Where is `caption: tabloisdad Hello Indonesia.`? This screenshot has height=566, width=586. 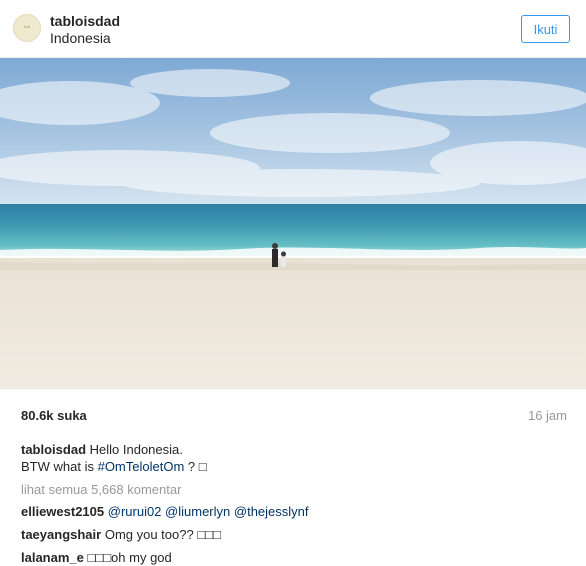 caption: tabloisdad Hello Indonesia. is located at coordinates (102, 449).